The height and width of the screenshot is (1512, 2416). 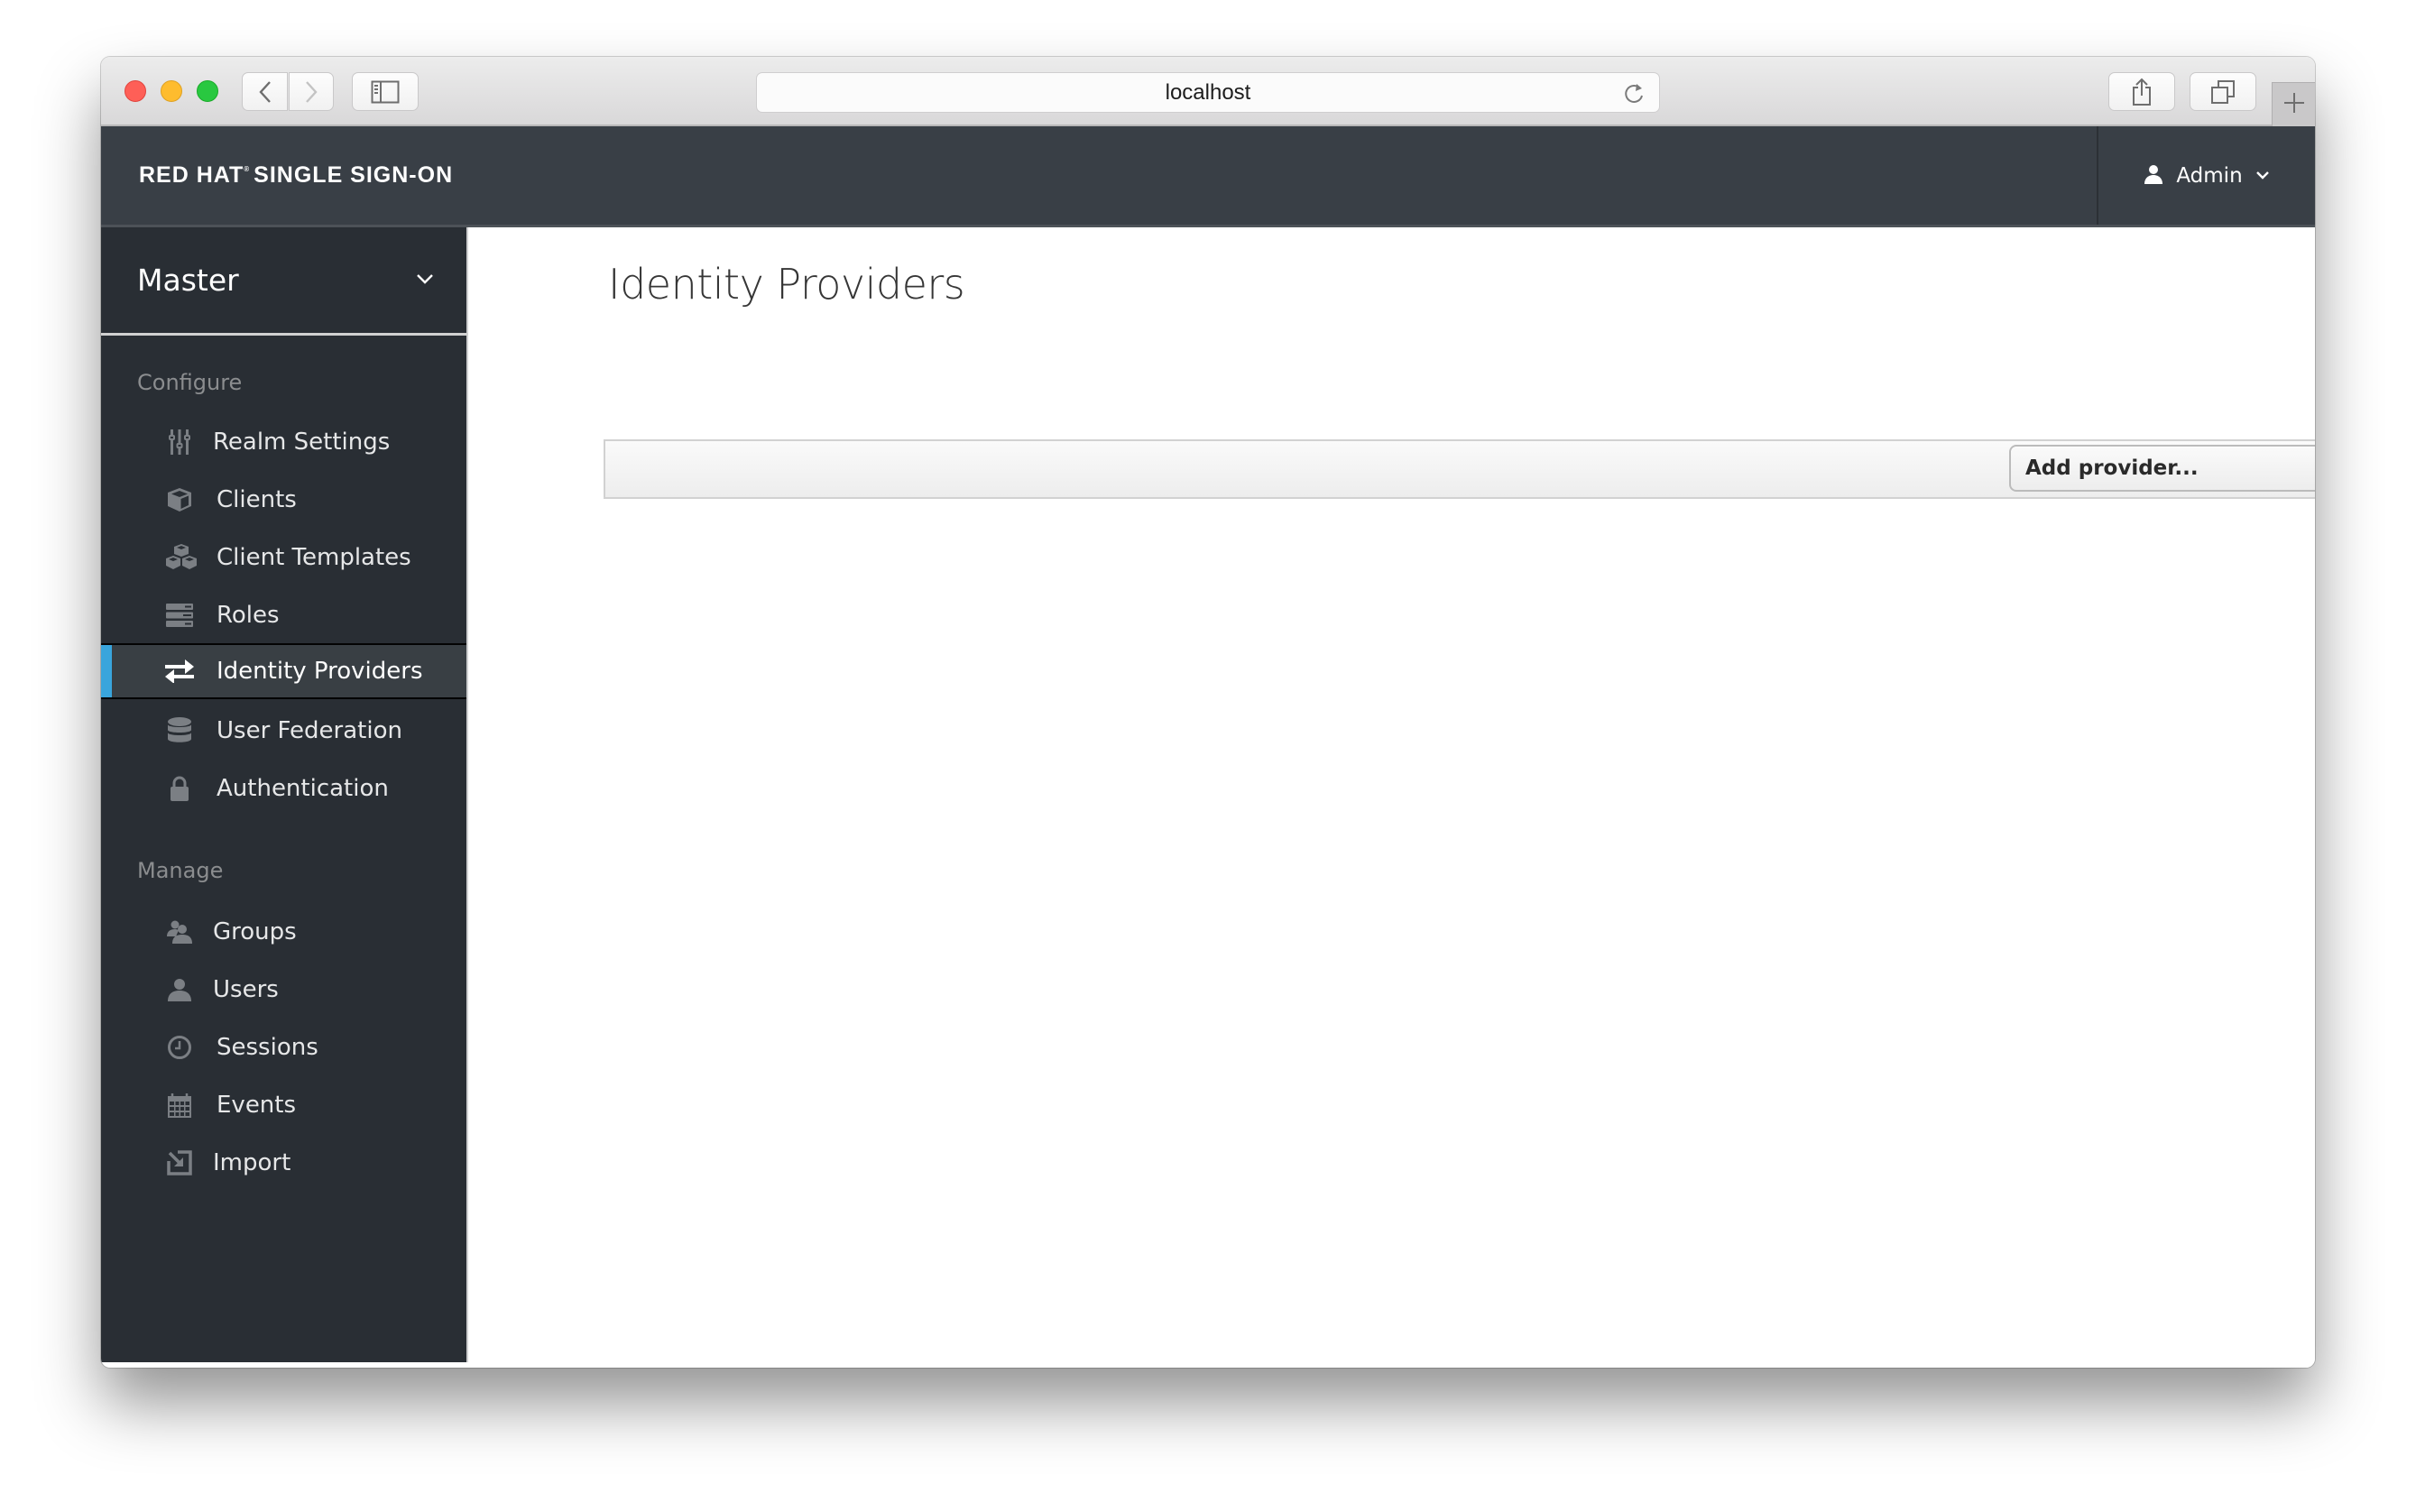 I want to click on sidebar-toggle-button, so click(x=385, y=91).